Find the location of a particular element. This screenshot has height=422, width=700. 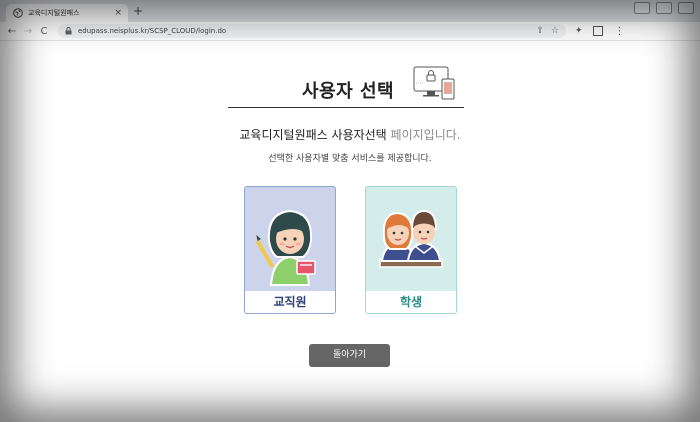

page-title: 사용자 선택 is located at coordinates (348, 91).